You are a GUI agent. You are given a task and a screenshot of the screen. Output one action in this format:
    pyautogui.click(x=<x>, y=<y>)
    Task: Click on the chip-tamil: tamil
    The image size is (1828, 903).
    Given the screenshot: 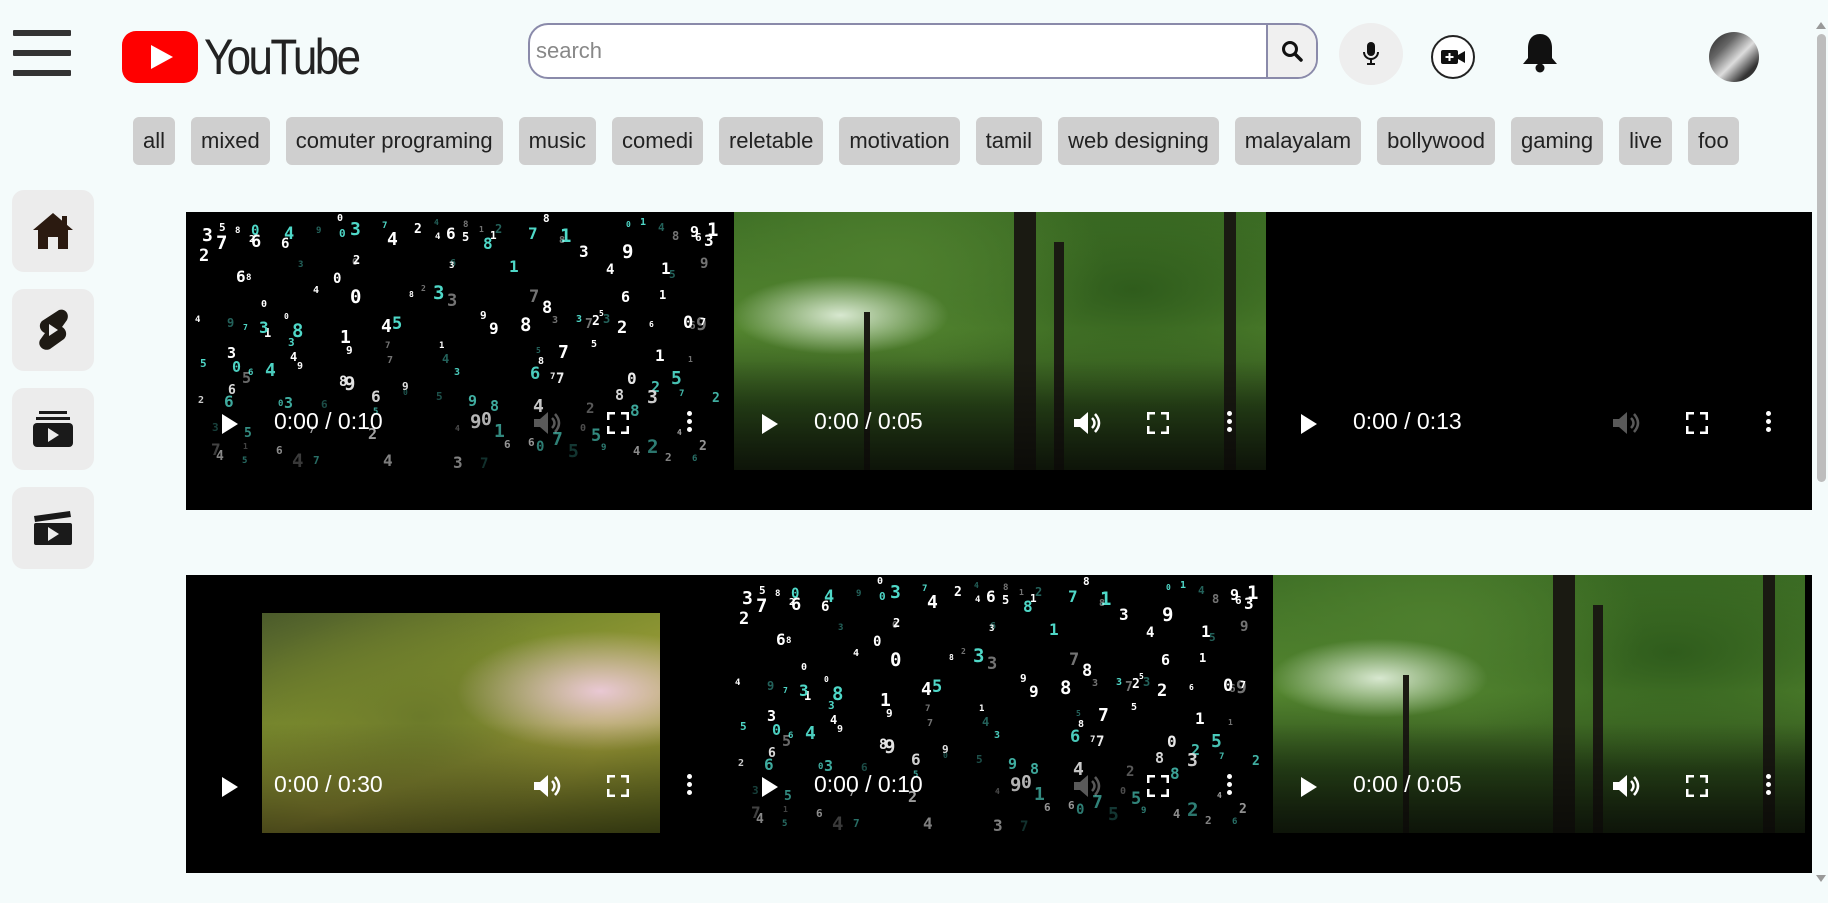 What is the action you would take?
    pyautogui.click(x=1009, y=141)
    